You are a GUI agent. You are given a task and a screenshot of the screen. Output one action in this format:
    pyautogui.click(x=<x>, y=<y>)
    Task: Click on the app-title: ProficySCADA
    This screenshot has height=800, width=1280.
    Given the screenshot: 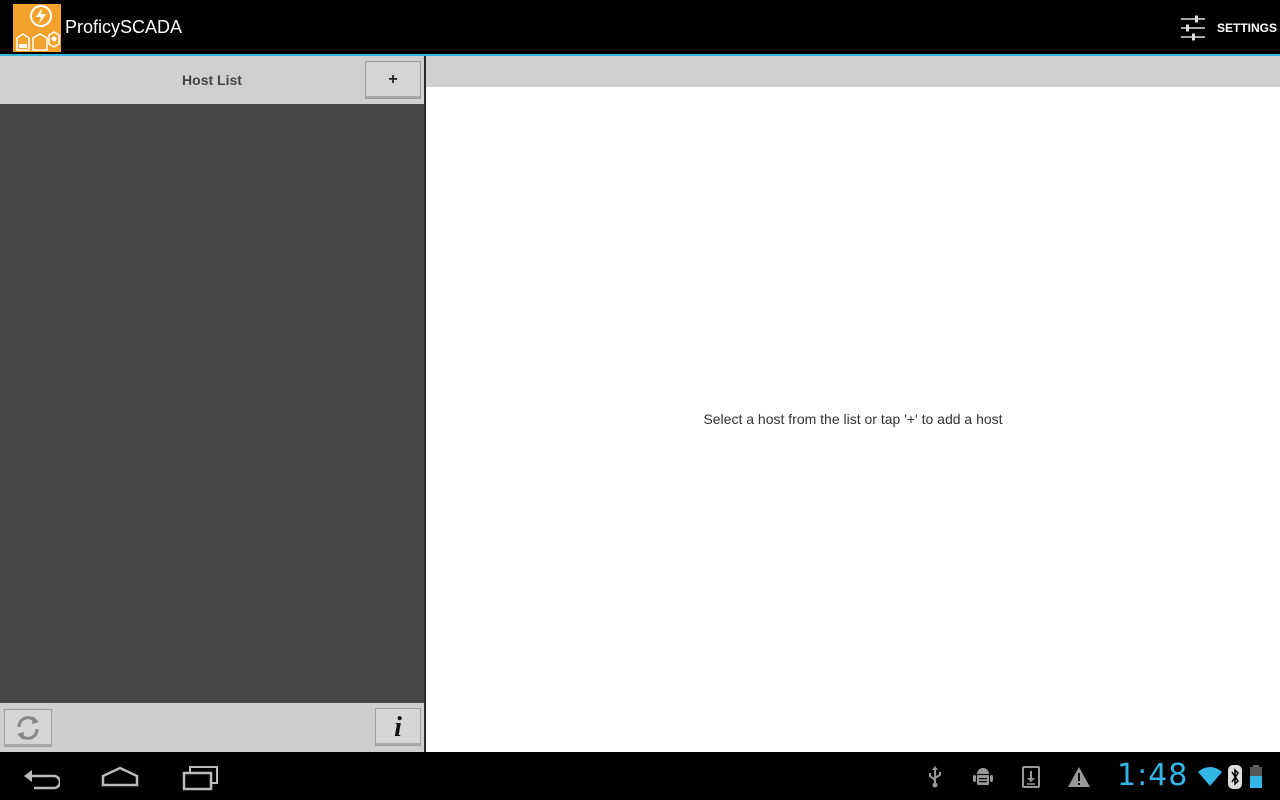 What is the action you would take?
    pyautogui.click(x=124, y=27)
    